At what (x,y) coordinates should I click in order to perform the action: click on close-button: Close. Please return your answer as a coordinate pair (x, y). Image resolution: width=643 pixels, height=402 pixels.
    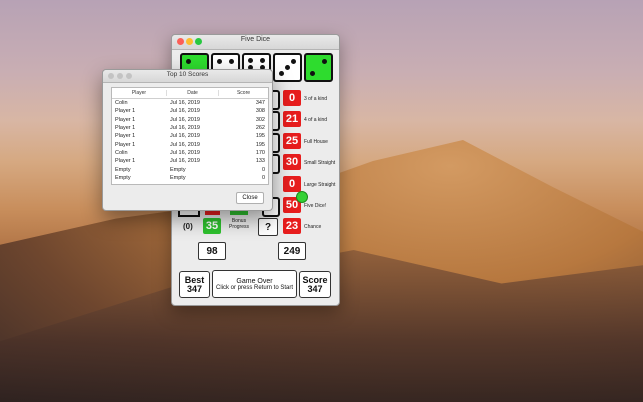
    Looking at the image, I should click on (250, 198).